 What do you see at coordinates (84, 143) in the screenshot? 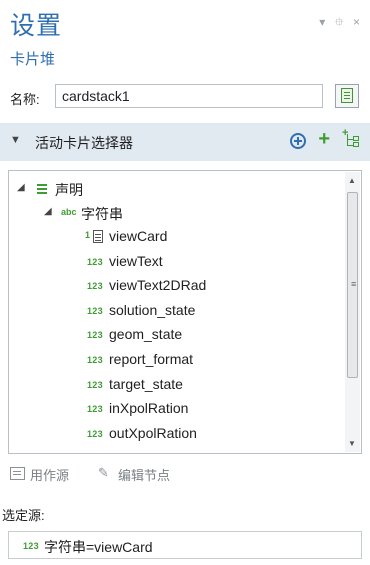
I see `section-title: 活动卡片选择器` at bounding box center [84, 143].